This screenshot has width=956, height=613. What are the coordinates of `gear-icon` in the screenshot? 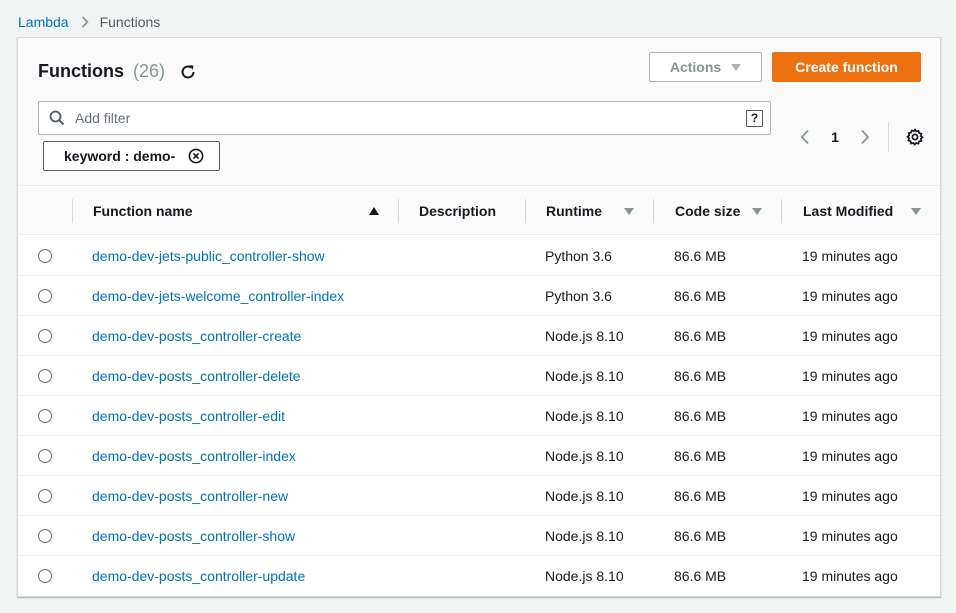 It's located at (915, 137).